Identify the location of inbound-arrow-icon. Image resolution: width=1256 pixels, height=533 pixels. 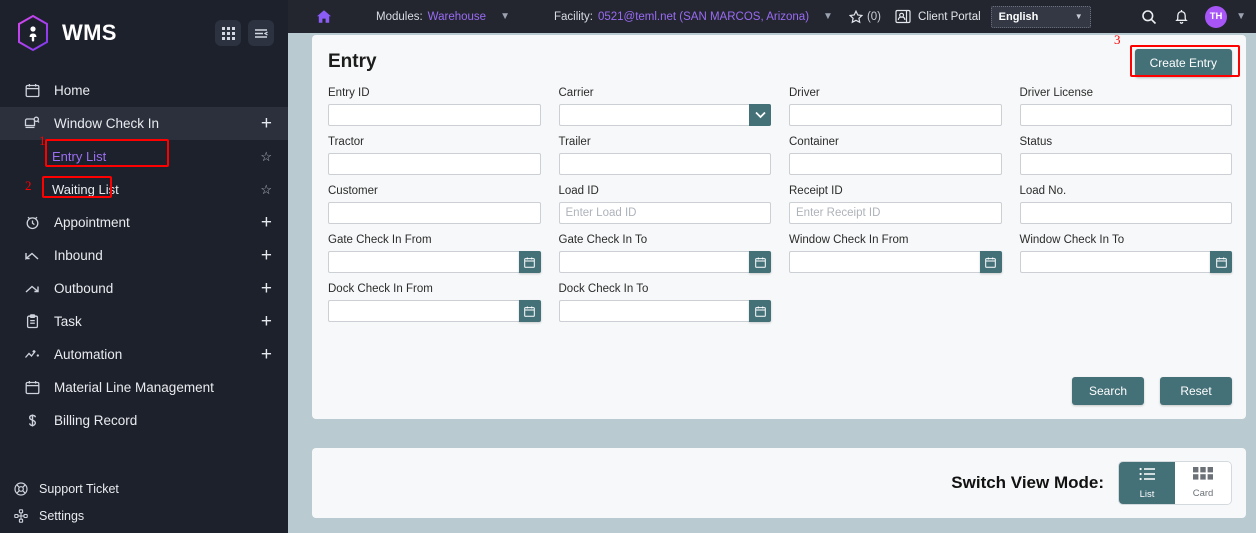
(32, 256).